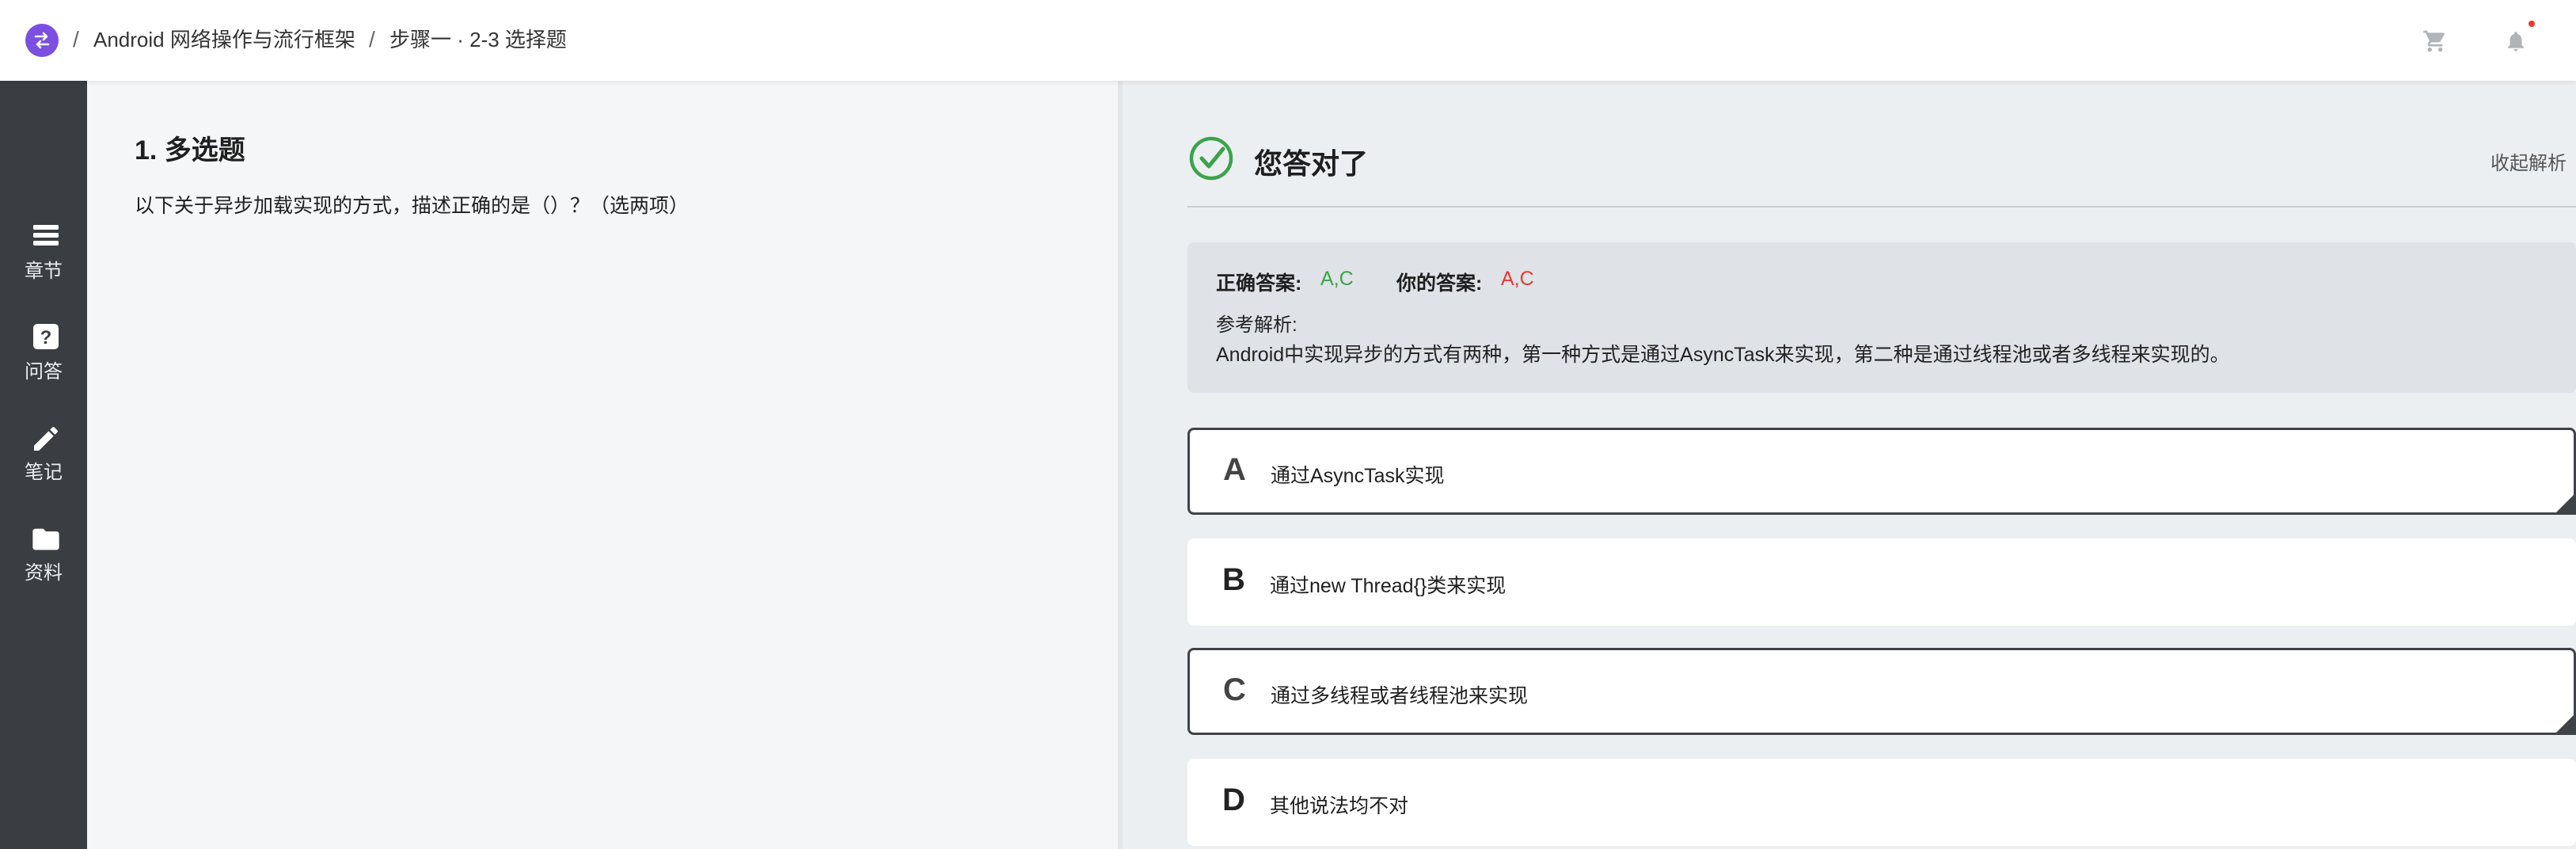  What do you see at coordinates (1400, 696) in the screenshot?
I see `option-text: 通过多线程或者线程池来实现` at bounding box center [1400, 696].